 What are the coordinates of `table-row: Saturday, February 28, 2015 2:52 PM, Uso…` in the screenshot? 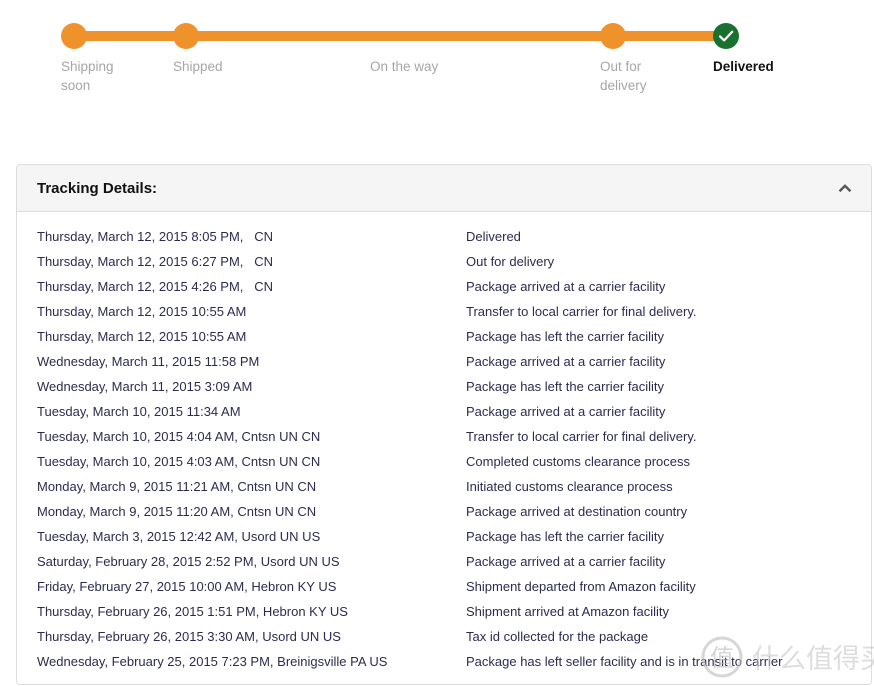 It's located at (444, 561).